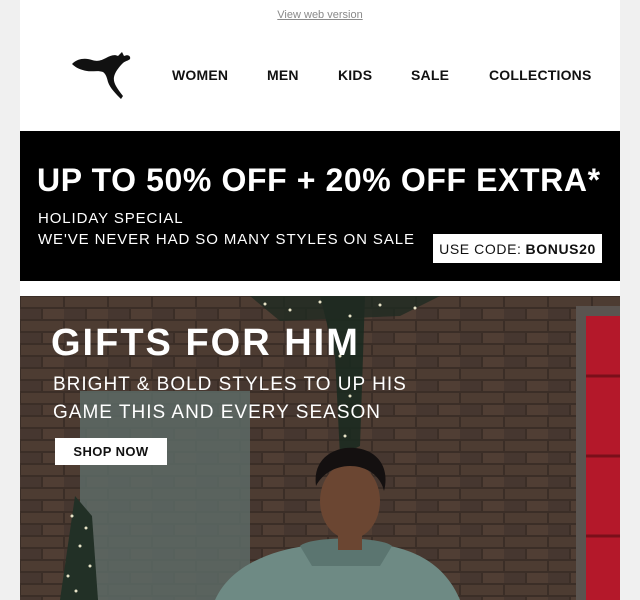 This screenshot has height=600, width=640. Describe the element at coordinates (480, 248) in the screenshot. I see `promo-code-label: USE CODE:` at that location.